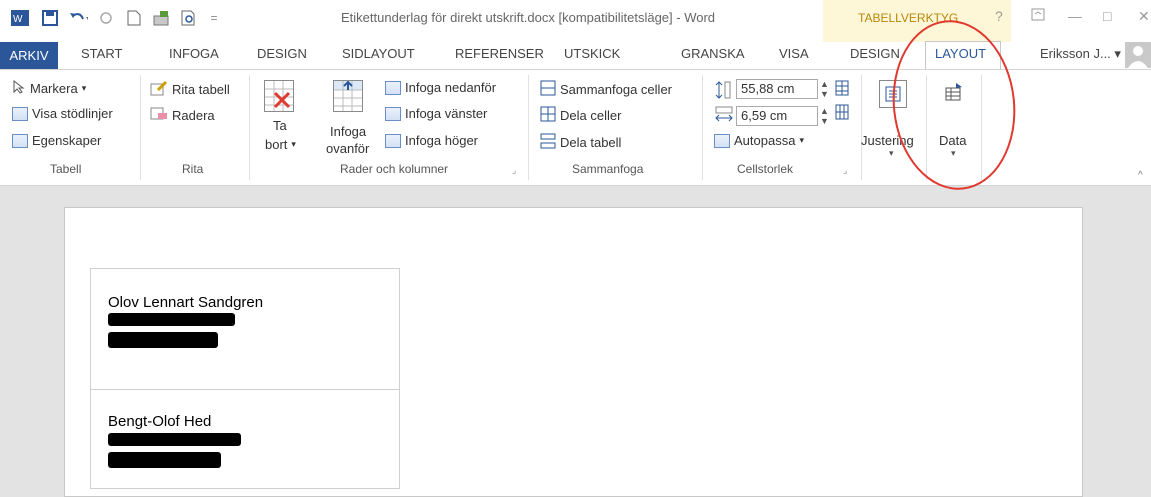 The width and height of the screenshot is (1151, 497). What do you see at coordinates (580, 142) in the screenshot?
I see `split-table-button: Dela tabell` at bounding box center [580, 142].